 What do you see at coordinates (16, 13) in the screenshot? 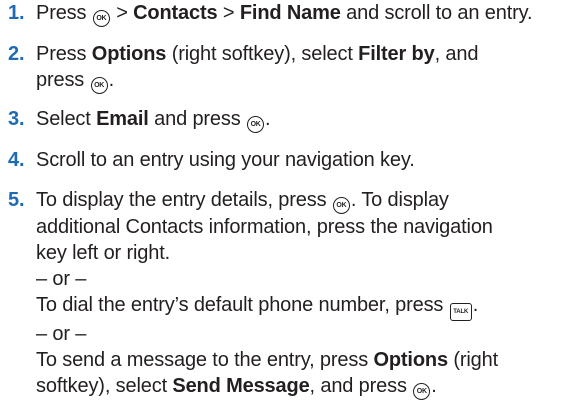
I see `step-number: 1.` at bounding box center [16, 13].